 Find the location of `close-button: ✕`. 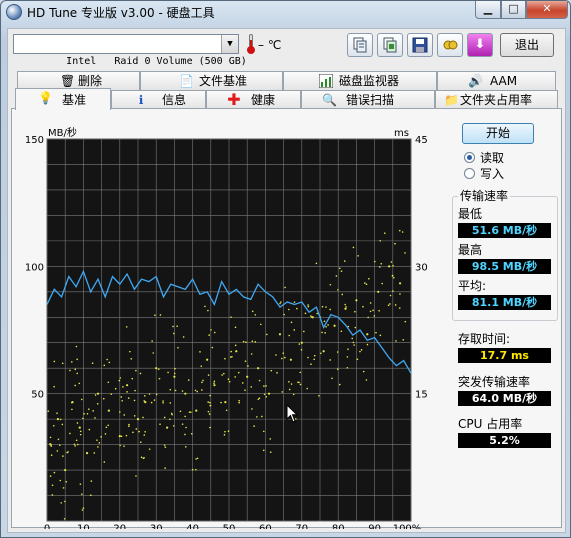

close-button: ✕ is located at coordinates (547, 10).